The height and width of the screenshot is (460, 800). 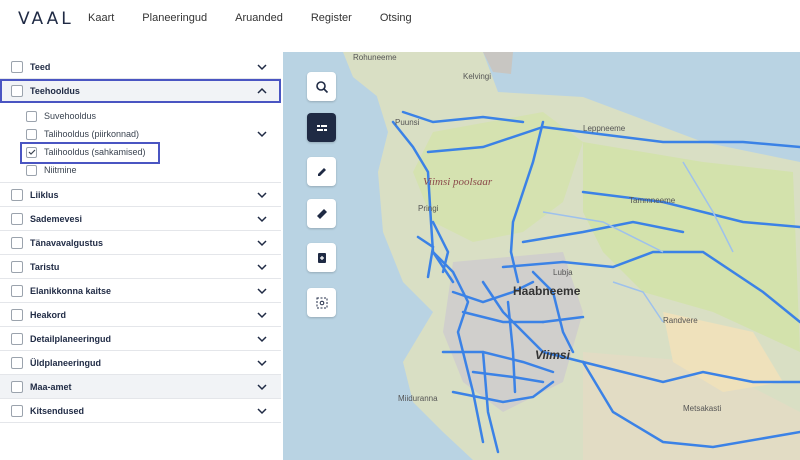 I want to click on sublayer-suvehooldus: Suvehooldus, so click(x=140, y=116).